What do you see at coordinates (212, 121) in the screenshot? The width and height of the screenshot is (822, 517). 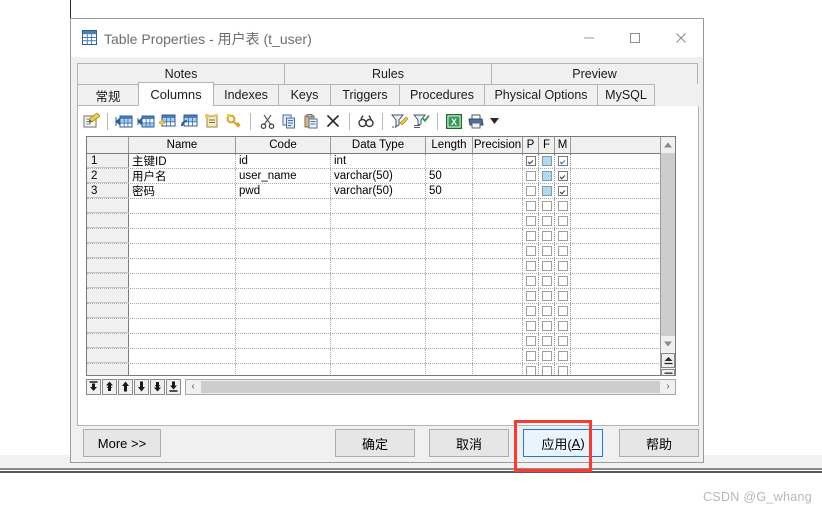 I see `note-icon` at bounding box center [212, 121].